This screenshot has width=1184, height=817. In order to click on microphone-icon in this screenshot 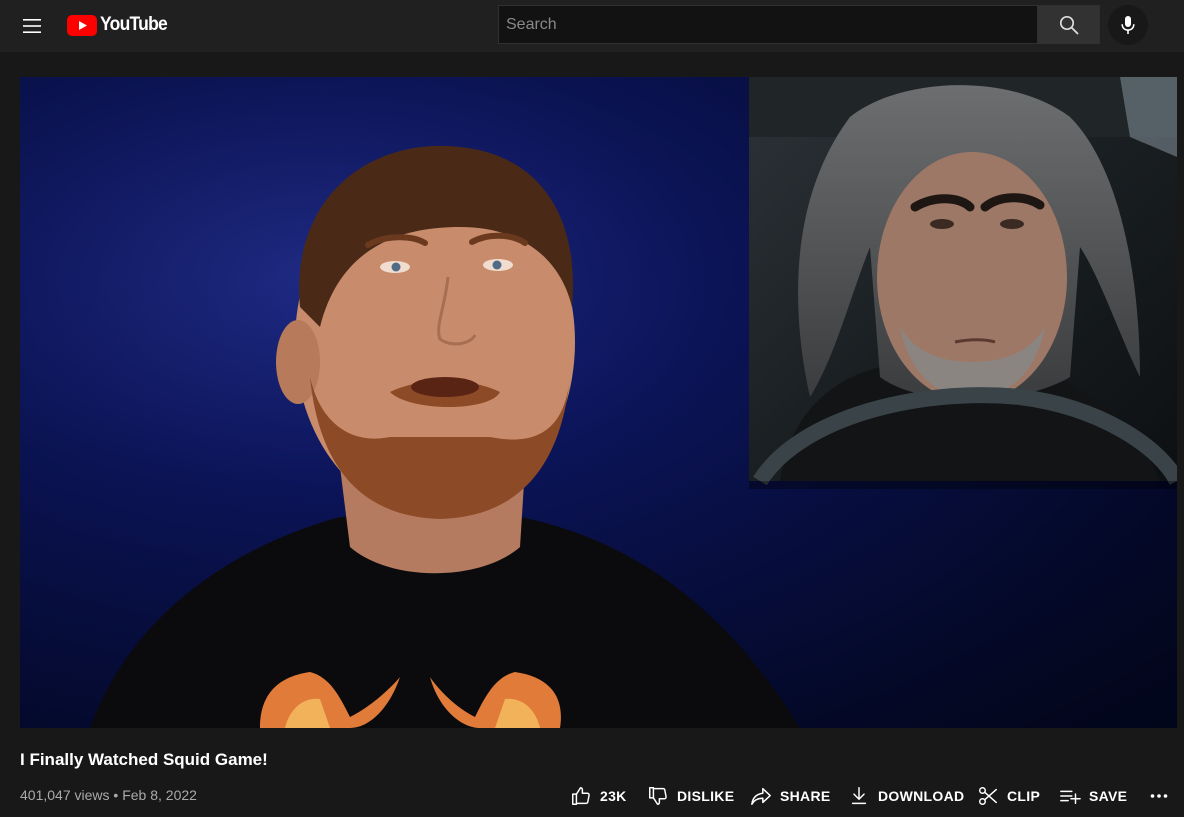, I will do `click(1128, 25)`.